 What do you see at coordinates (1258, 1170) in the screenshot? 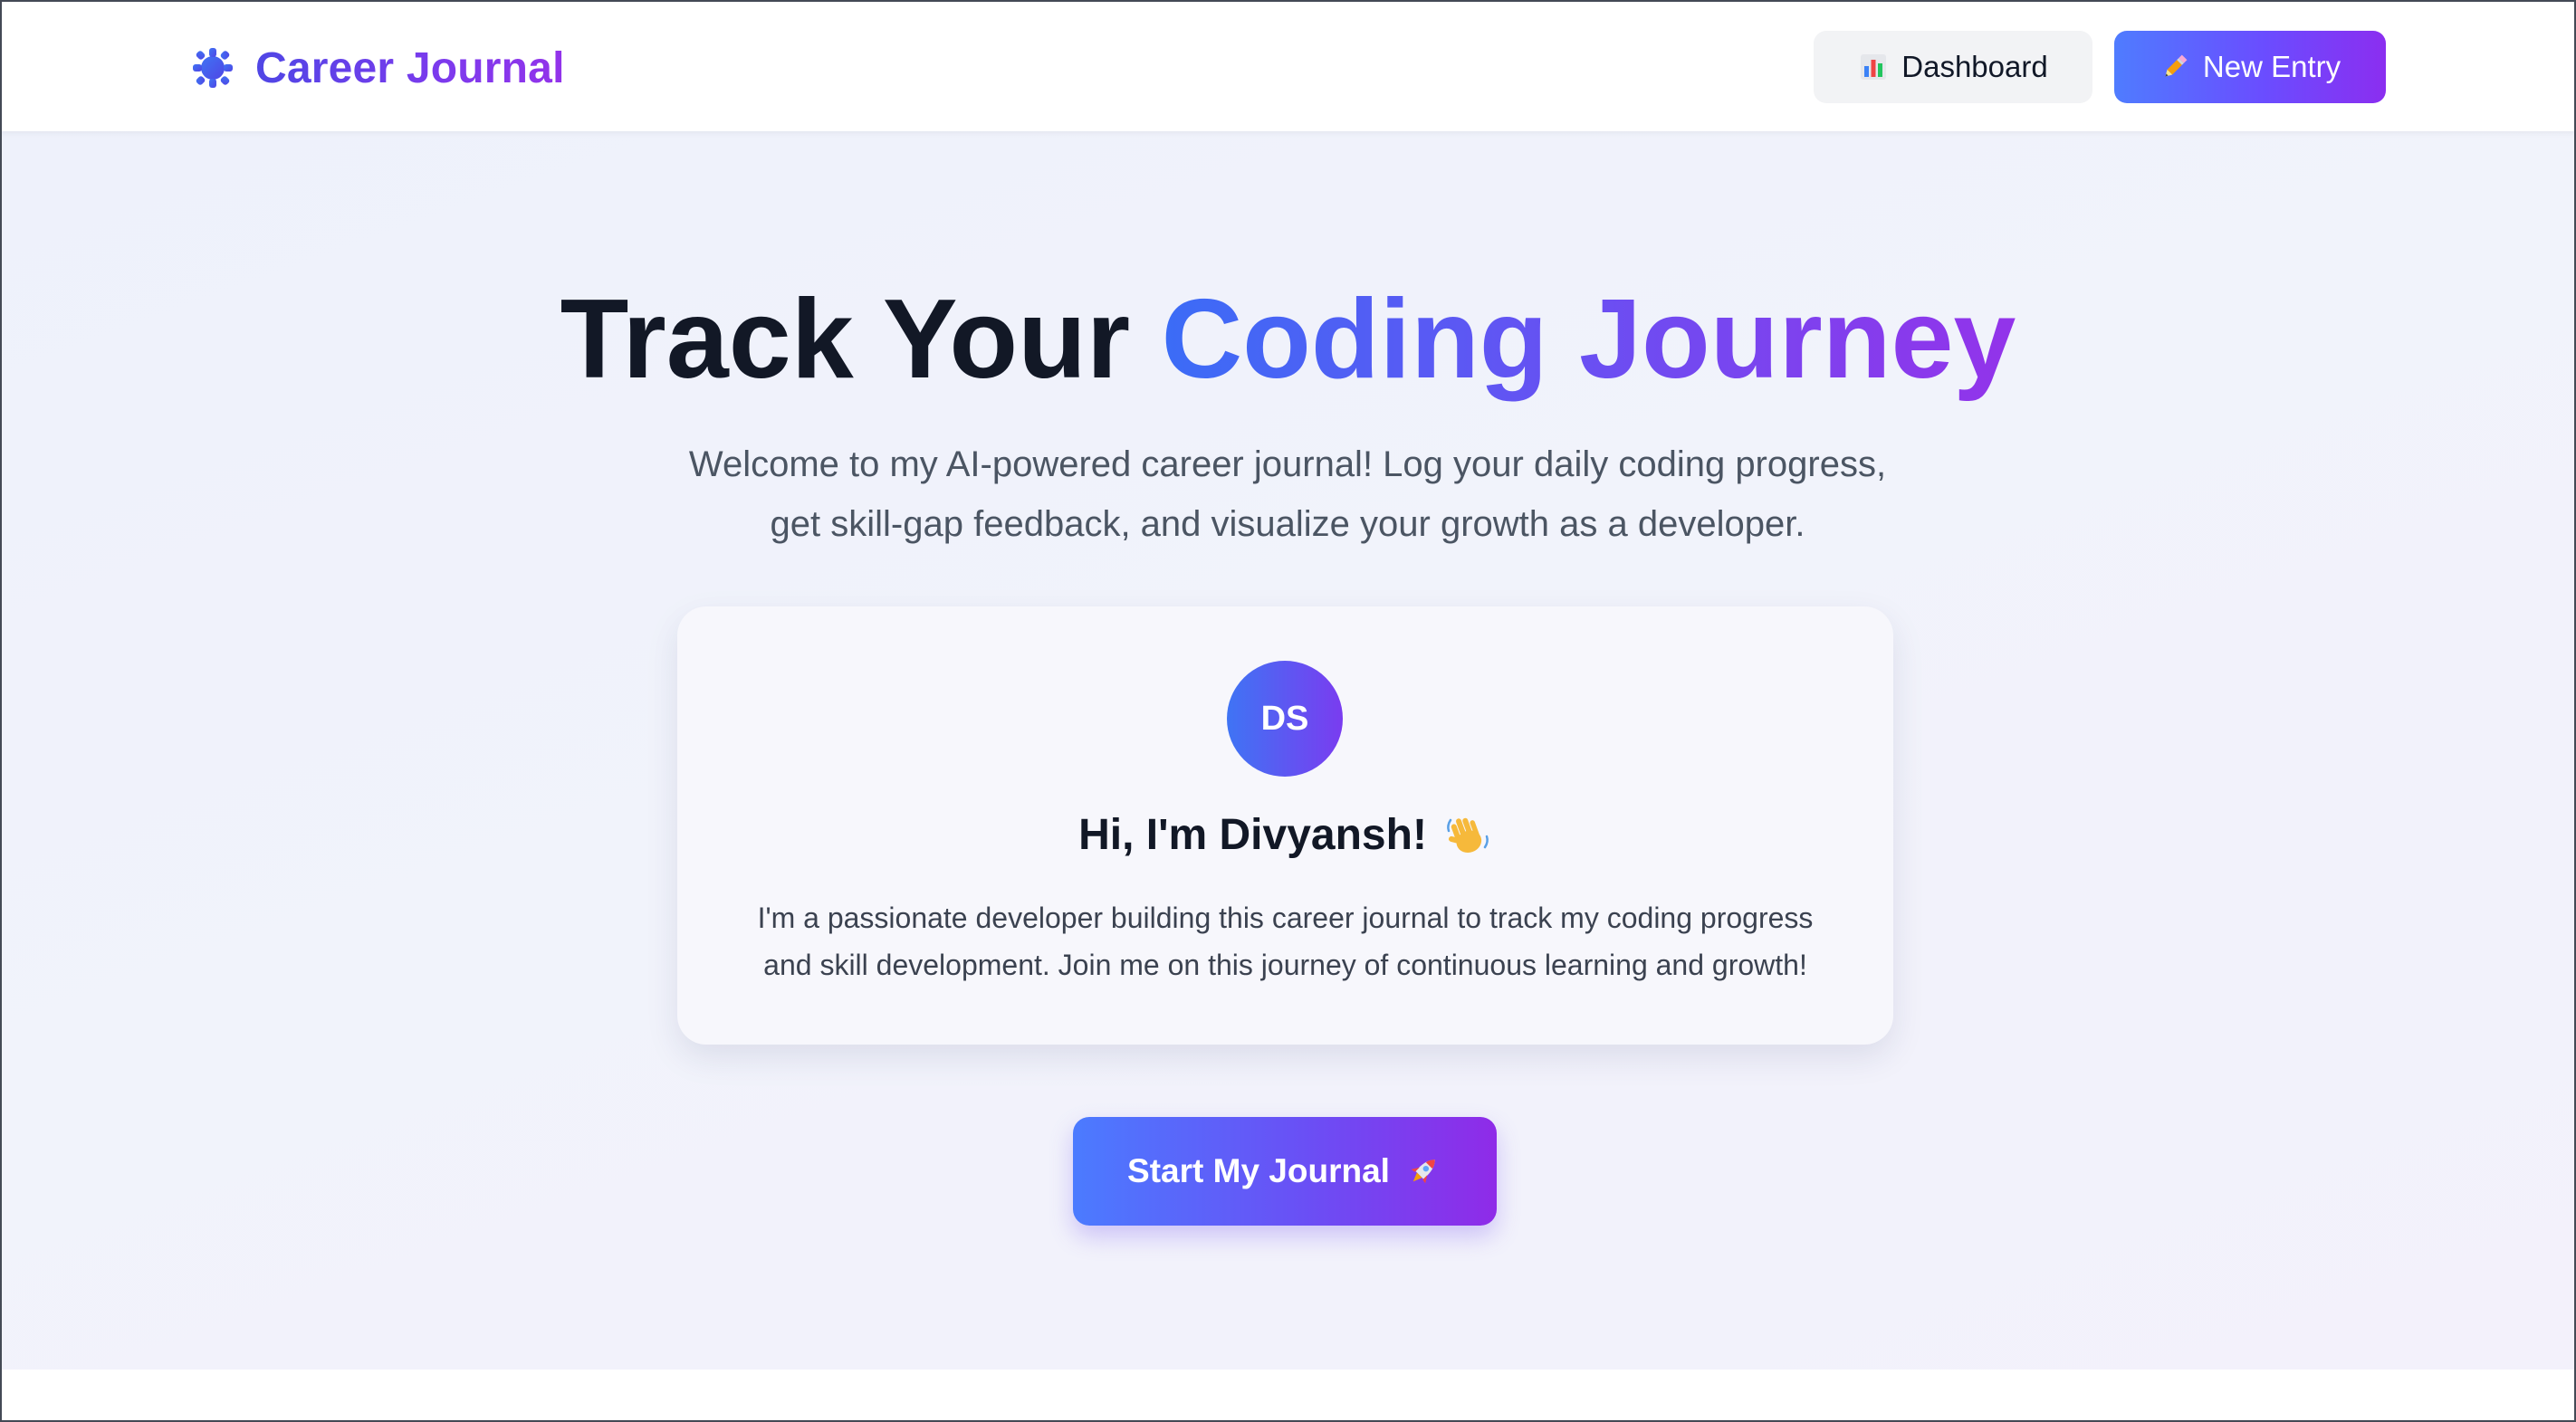
I see `start-journal-label: Start My Journal` at bounding box center [1258, 1170].